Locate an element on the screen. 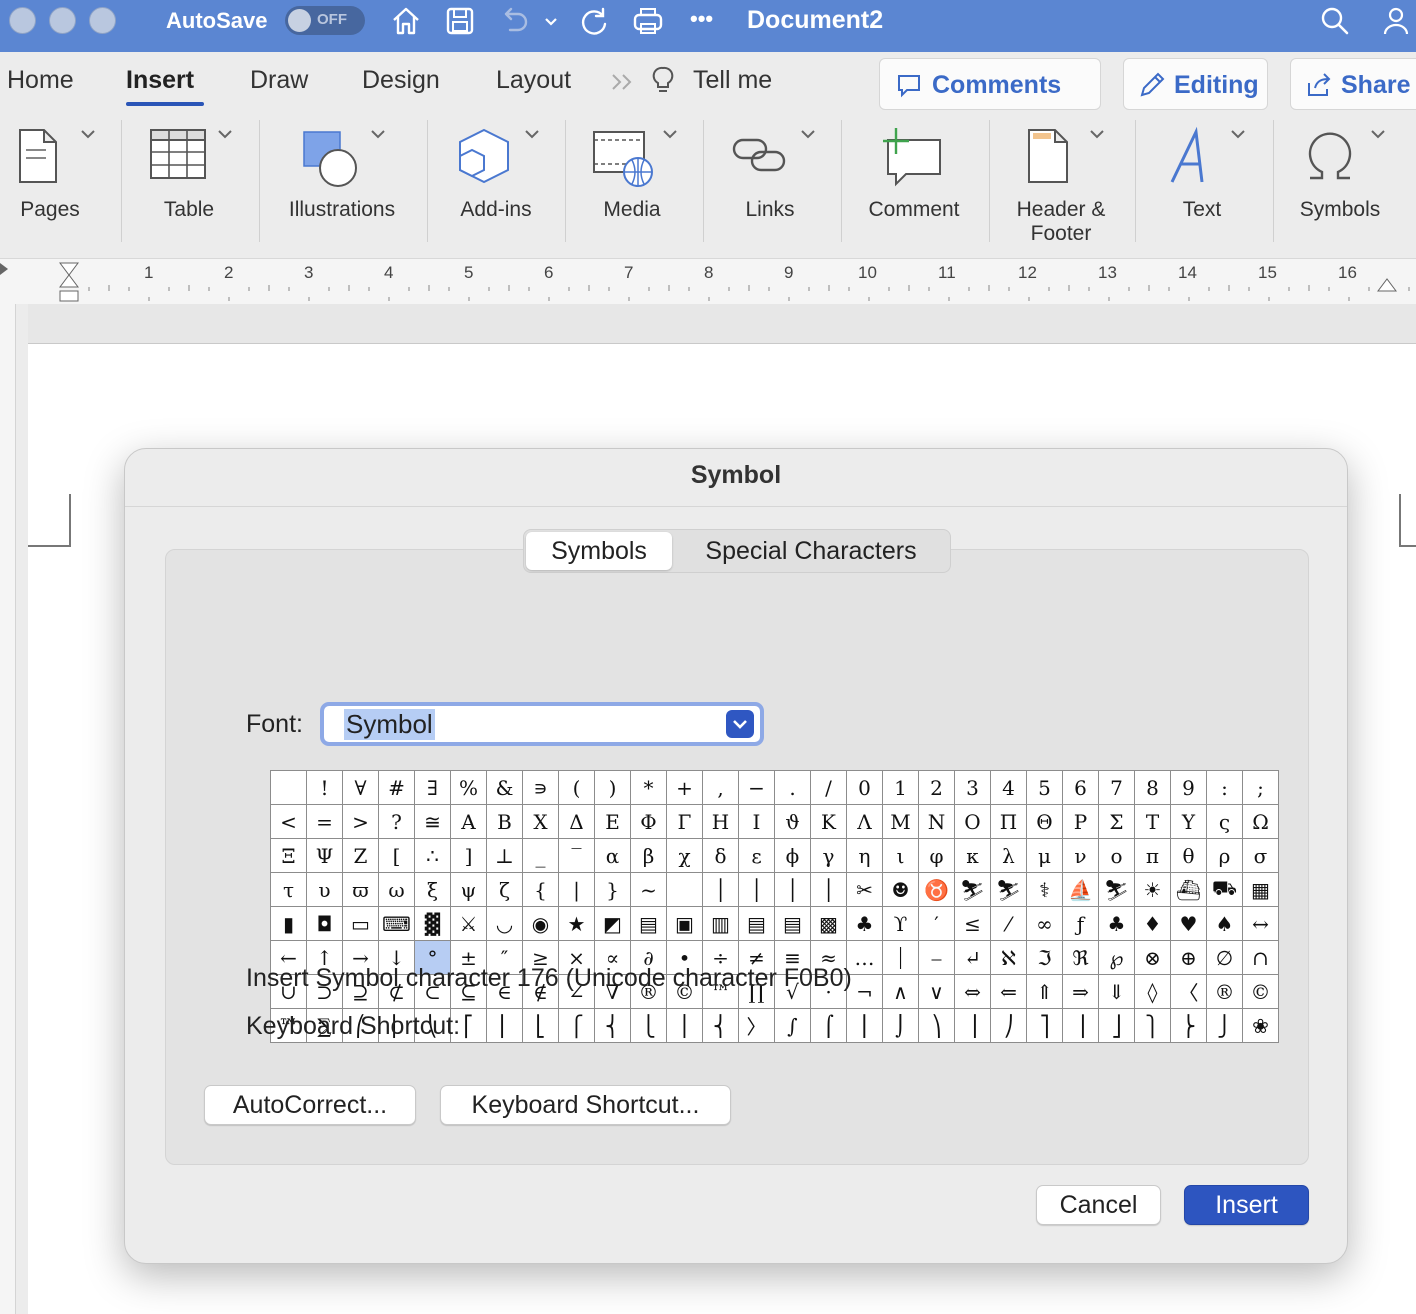  symbol-cell: ⎥ is located at coordinates (1080, 1025).